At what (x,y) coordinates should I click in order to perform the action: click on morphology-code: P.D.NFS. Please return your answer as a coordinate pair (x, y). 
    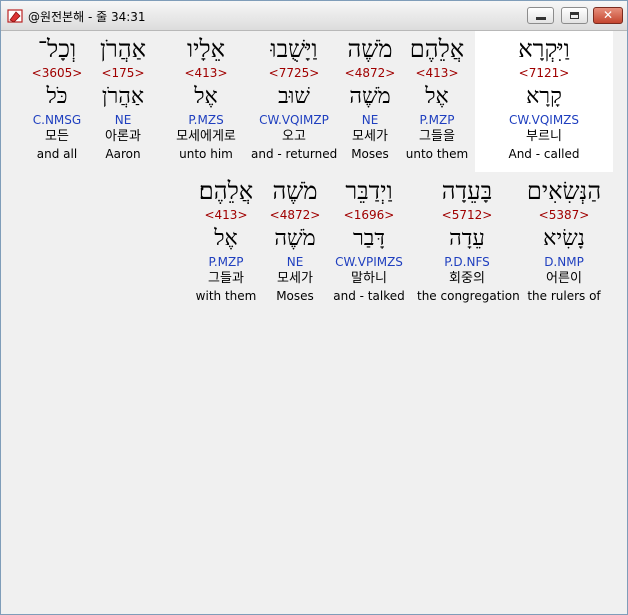
    Looking at the image, I should click on (467, 262).